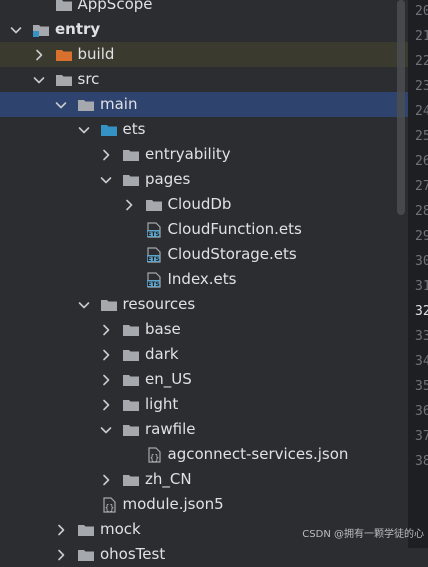  What do you see at coordinates (204, 54) in the screenshot?
I see `tree-row-build: build` at bounding box center [204, 54].